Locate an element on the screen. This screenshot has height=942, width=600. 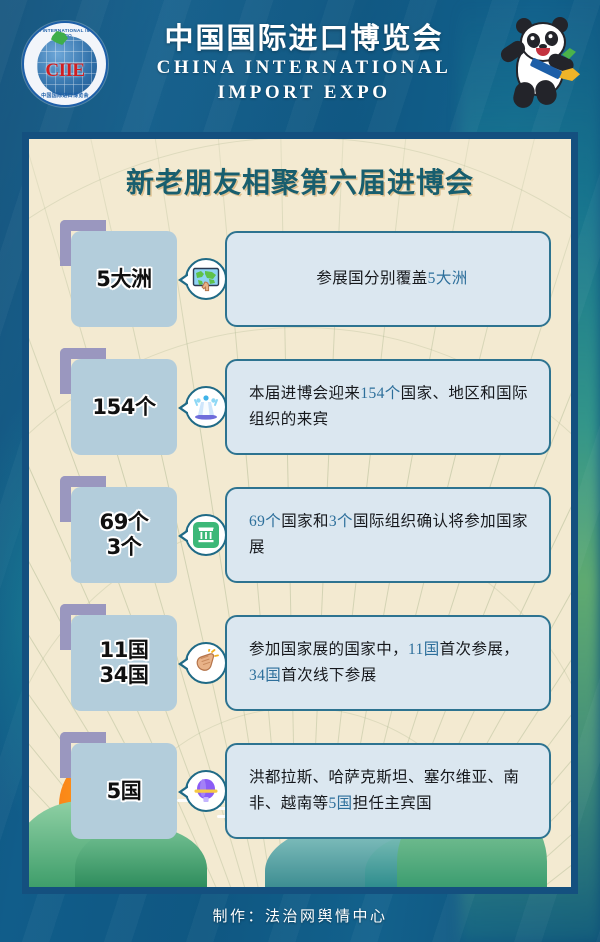
description-bubble: 参展国分别覆盖5大洲 is located at coordinates (388, 279).